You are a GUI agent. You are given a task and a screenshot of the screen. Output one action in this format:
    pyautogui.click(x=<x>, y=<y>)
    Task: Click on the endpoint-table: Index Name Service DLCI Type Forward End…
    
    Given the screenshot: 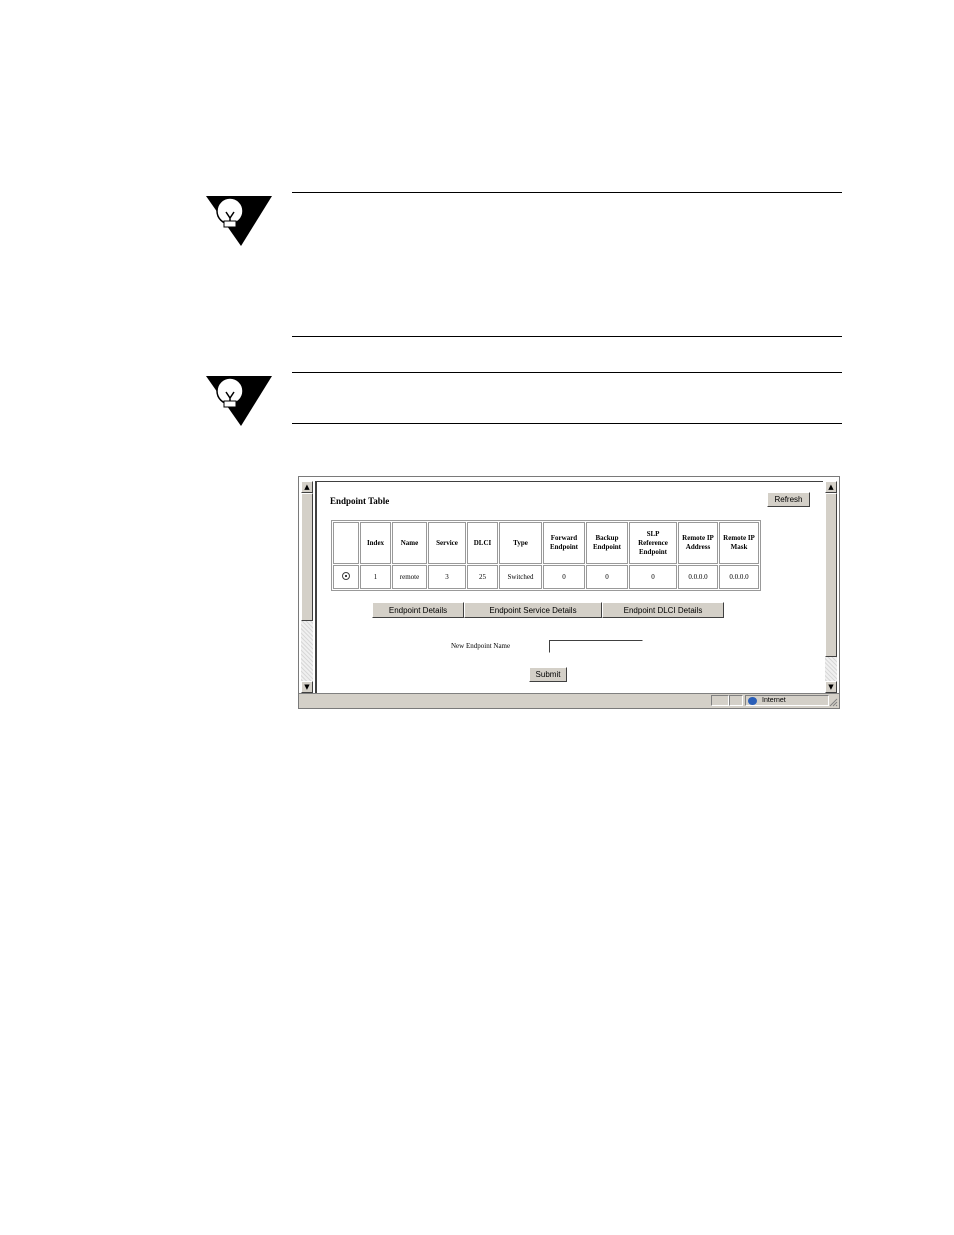 What is the action you would take?
    pyautogui.click(x=546, y=555)
    